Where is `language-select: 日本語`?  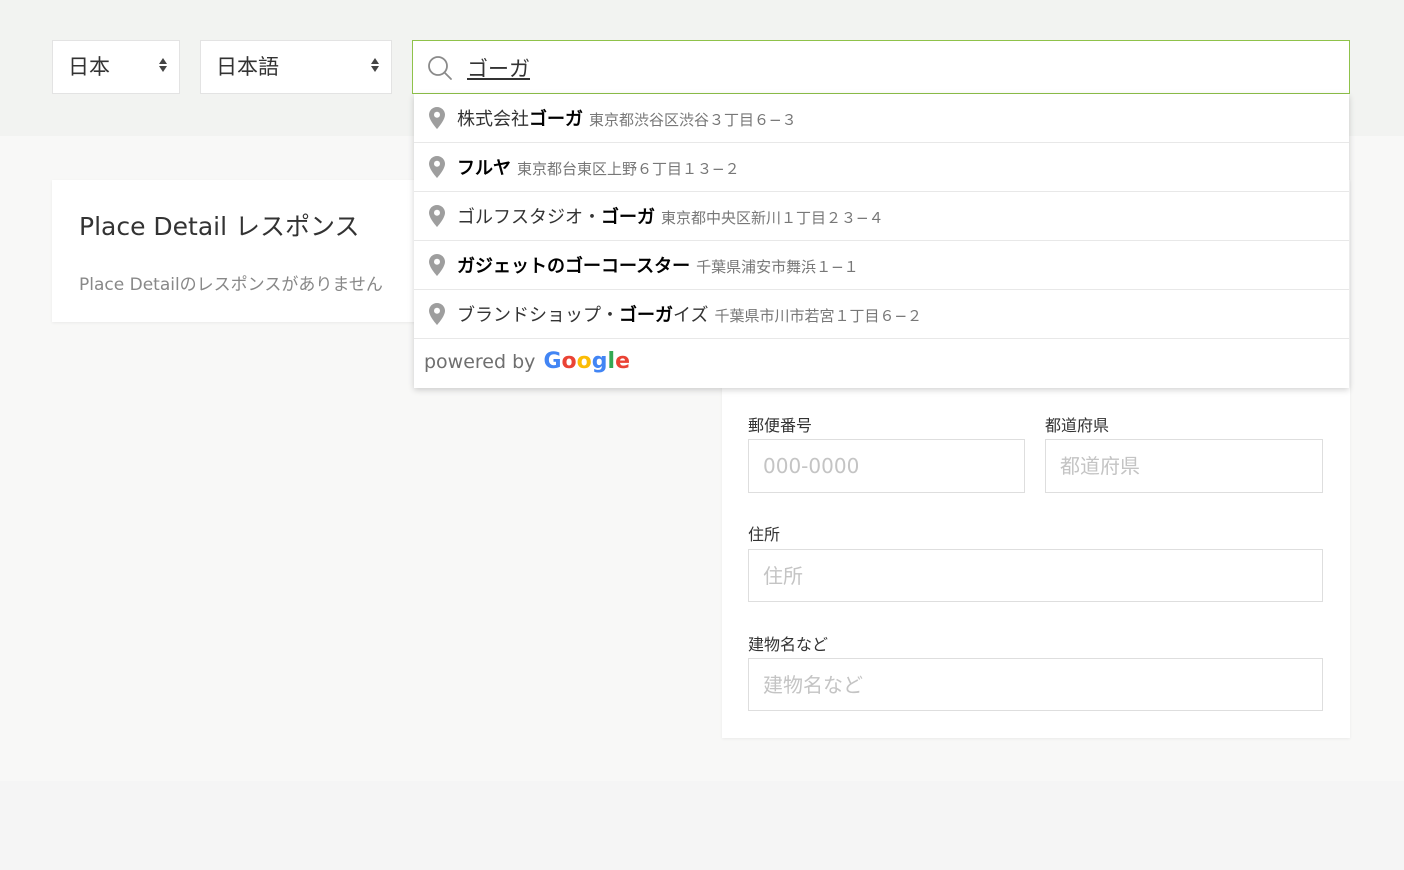
language-select: 日本語 is located at coordinates (296, 67).